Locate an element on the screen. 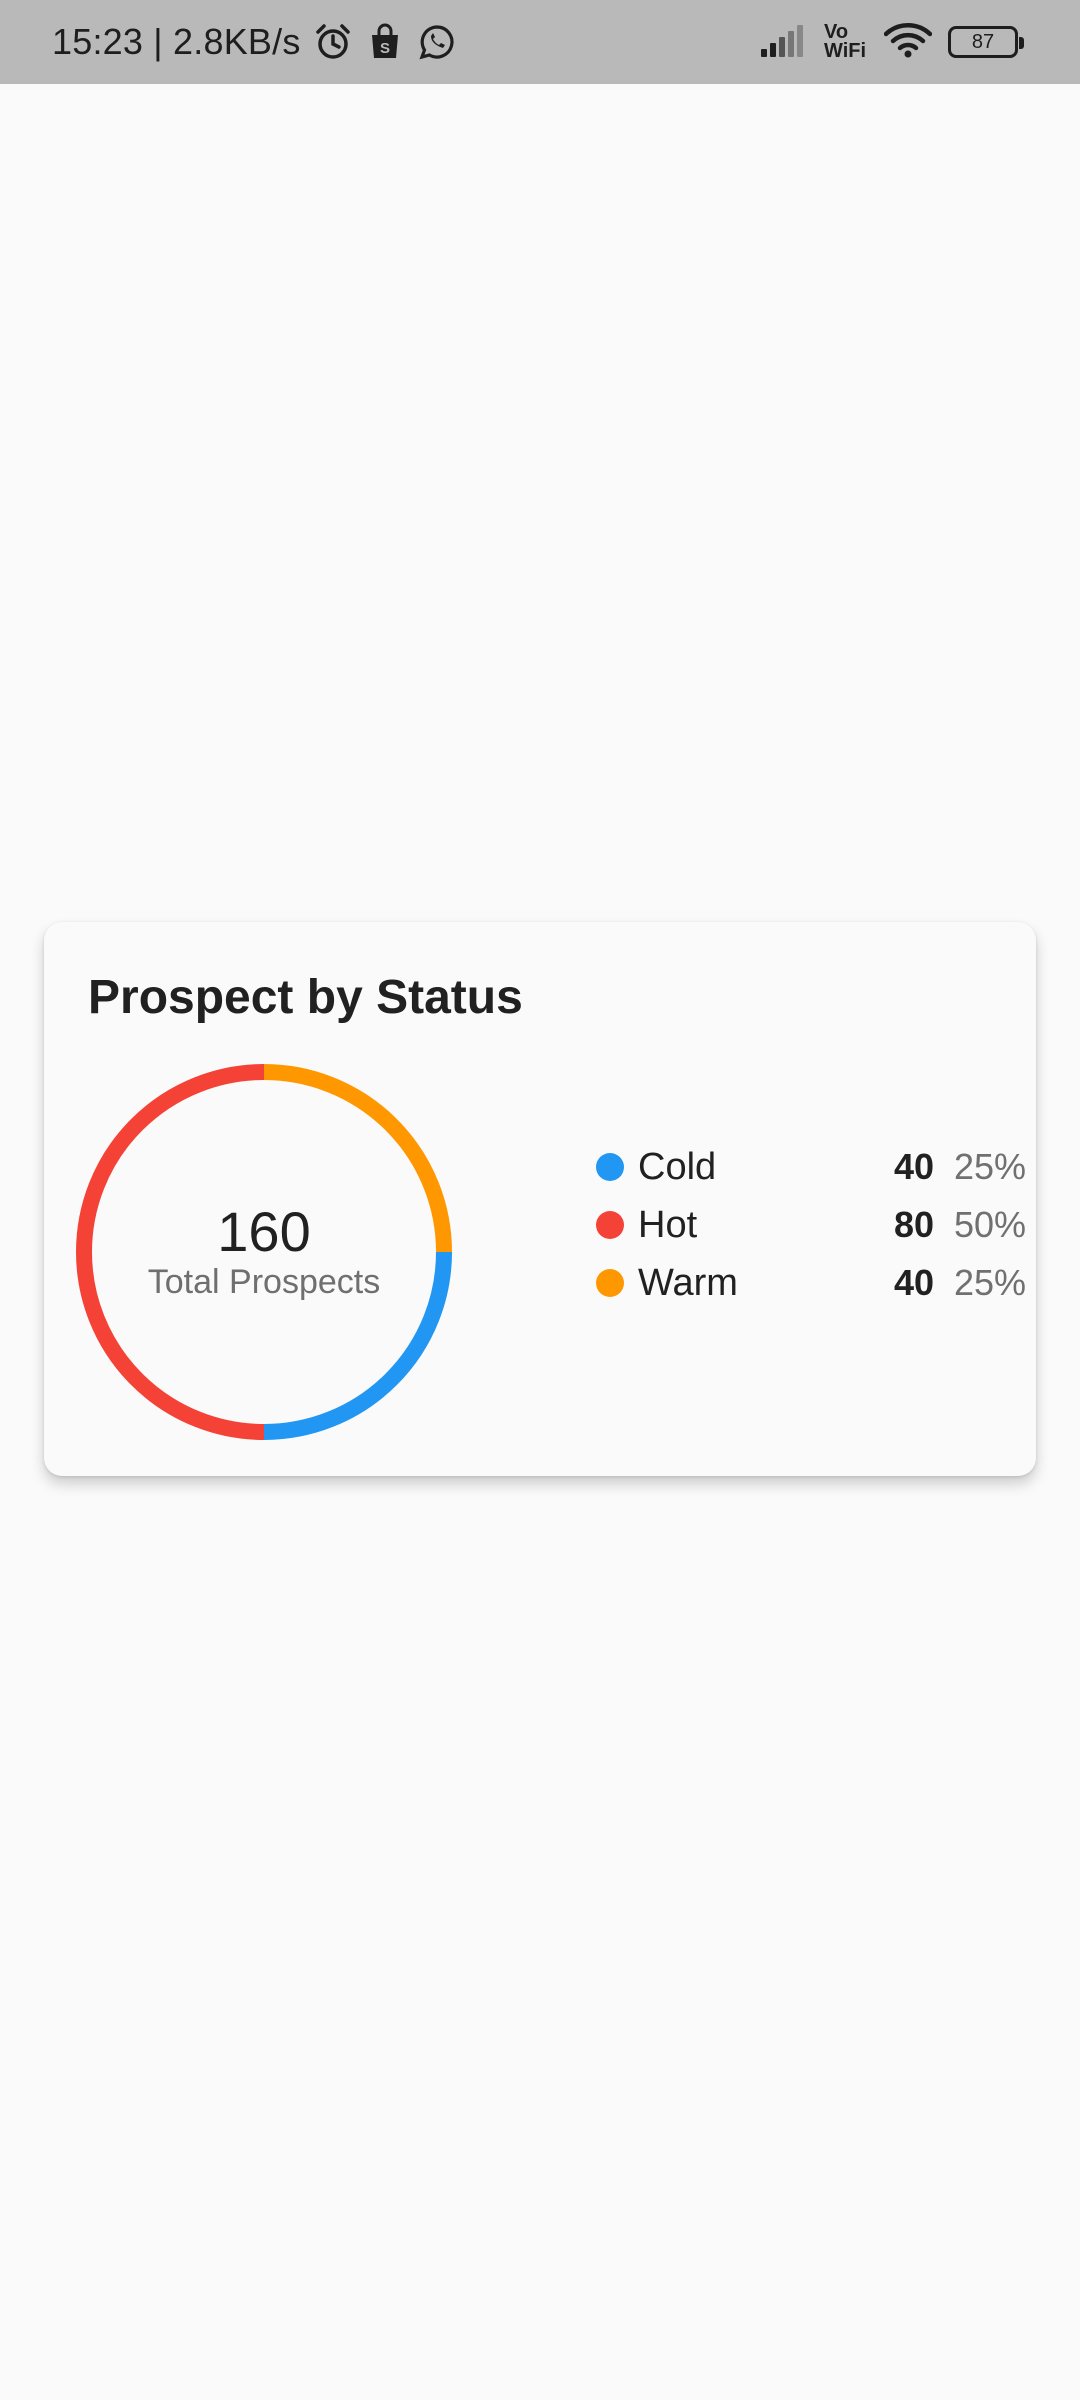 This screenshot has height=2400, width=1080. donut-chart: 160 Total Prospects is located at coordinates (264, 1252).